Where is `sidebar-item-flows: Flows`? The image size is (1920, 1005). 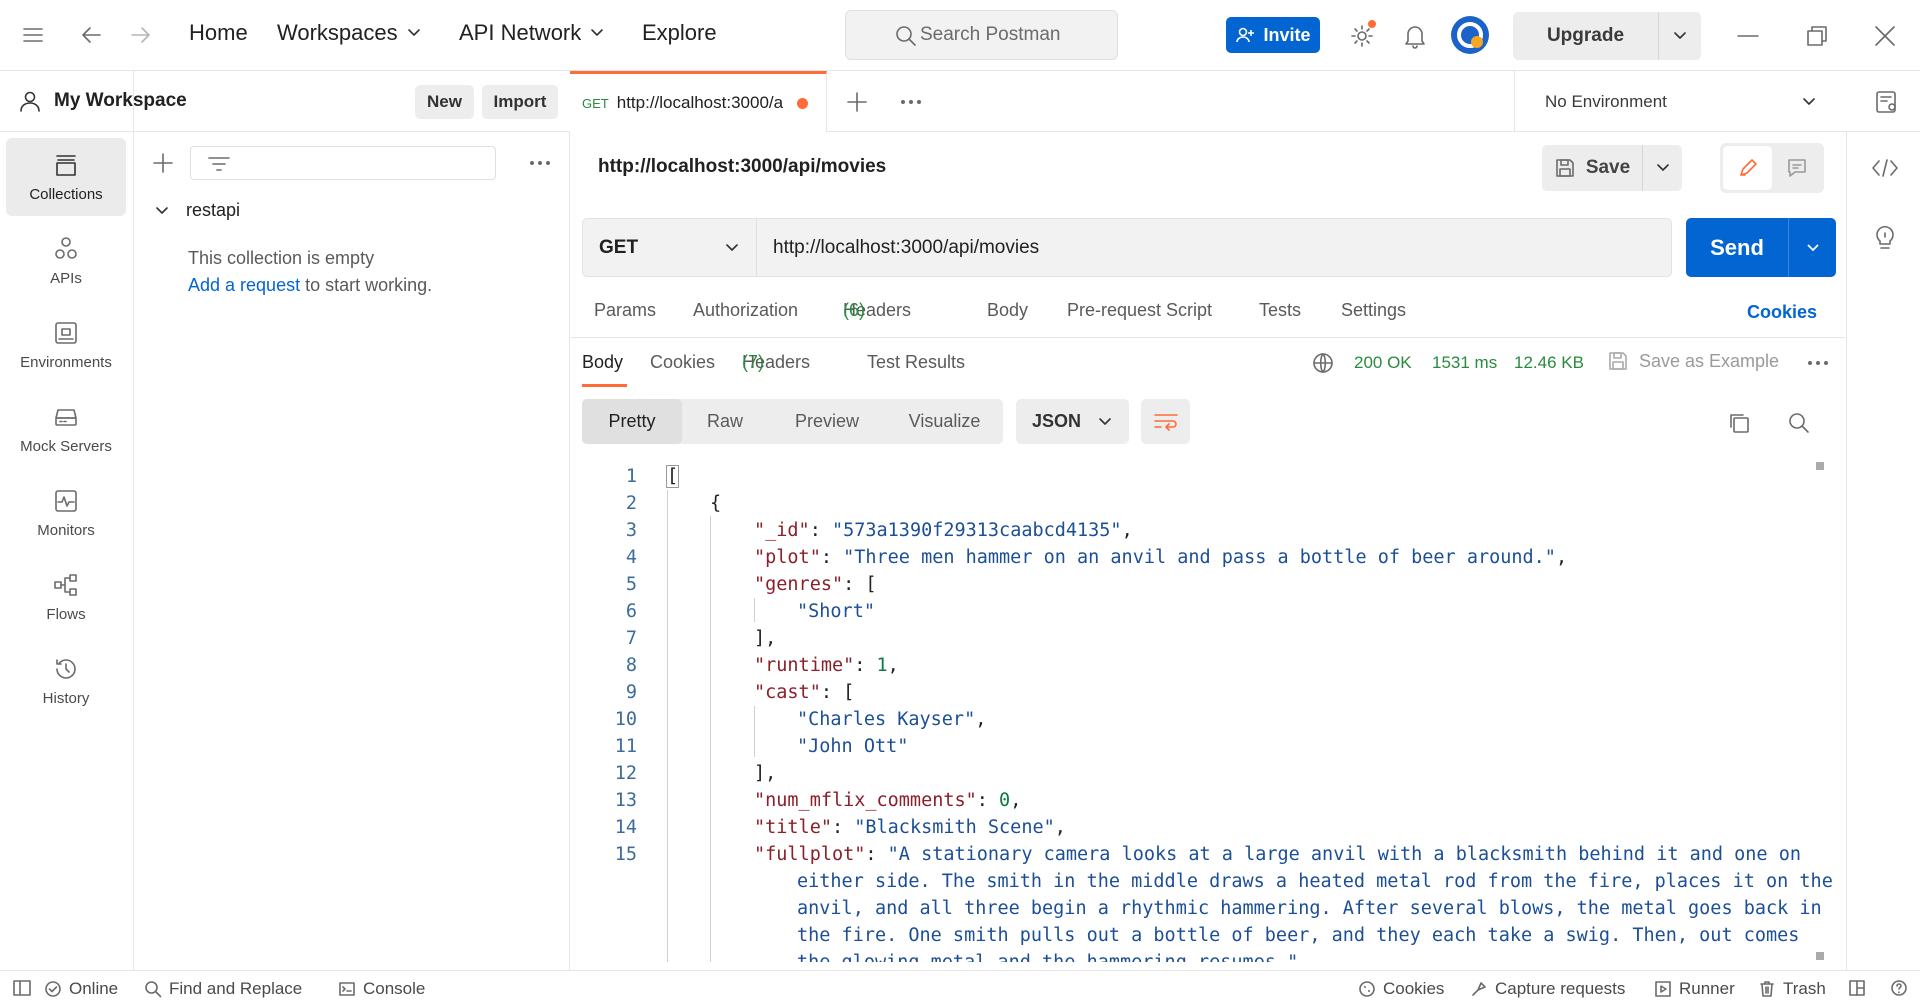 sidebar-item-flows: Flows is located at coordinates (66, 597).